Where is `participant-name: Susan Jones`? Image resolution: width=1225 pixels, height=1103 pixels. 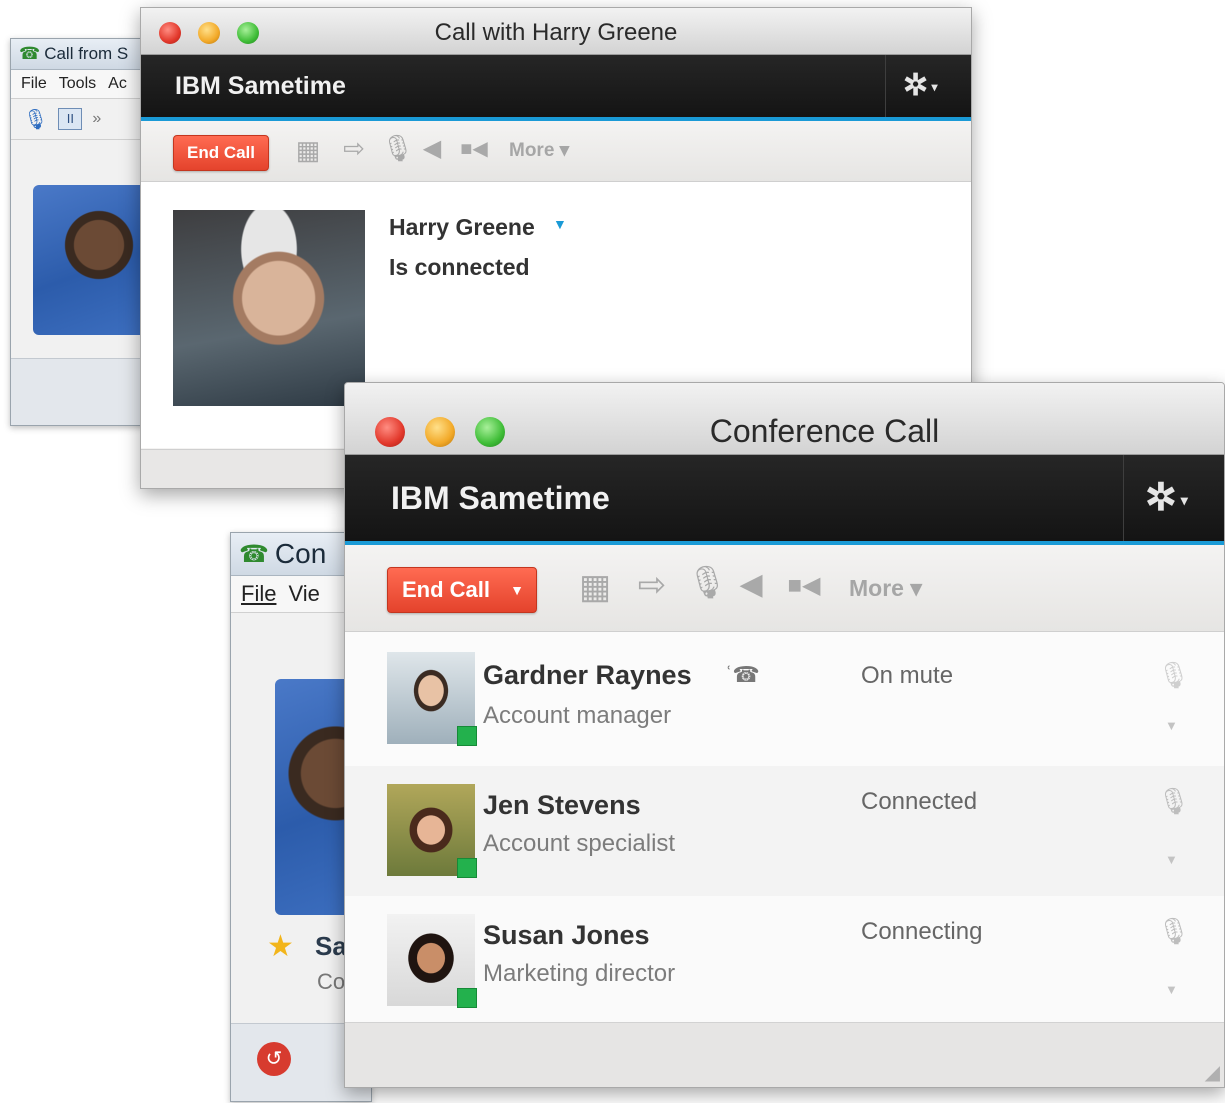
participant-name: Susan Jones is located at coordinates (566, 935).